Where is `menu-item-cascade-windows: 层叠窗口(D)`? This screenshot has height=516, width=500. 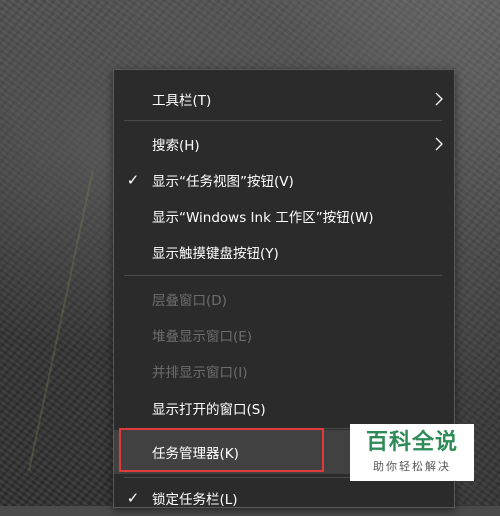 menu-item-cascade-windows: 层叠窗口(D) is located at coordinates (284, 299).